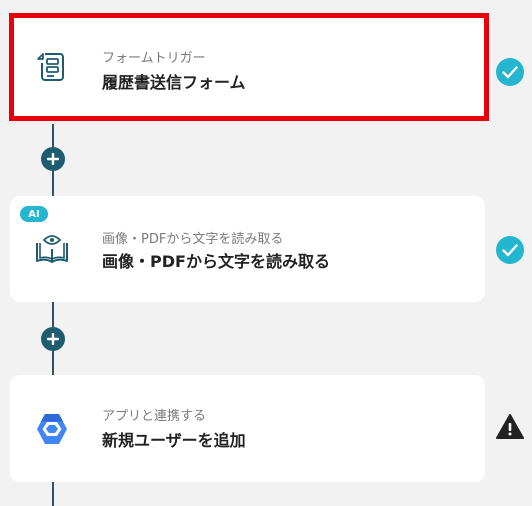 Image resolution: width=532 pixels, height=506 pixels. What do you see at coordinates (174, 440) in the screenshot?
I see `step-title: 新規ユーザーを追加` at bounding box center [174, 440].